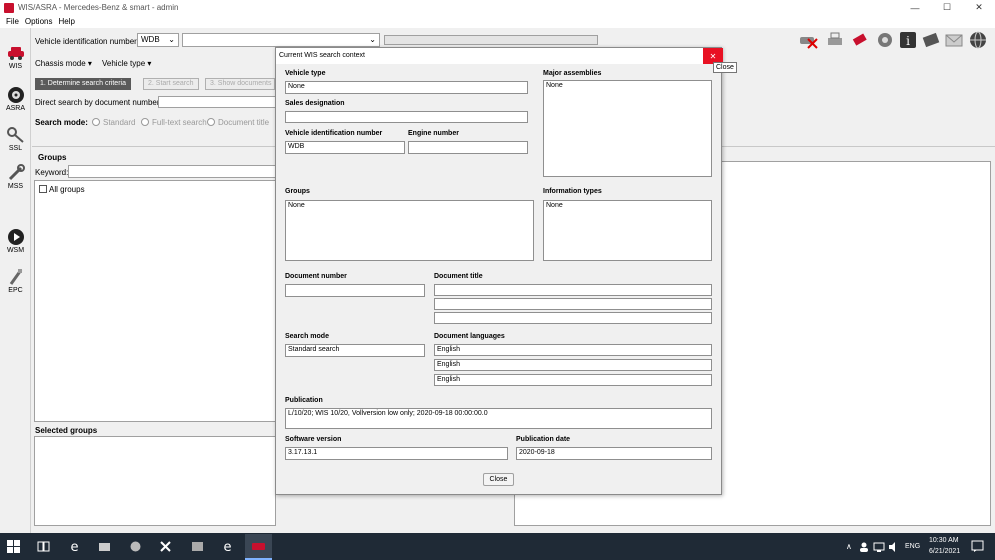 This screenshot has width=995, height=560. Describe the element at coordinates (305, 73) in the screenshot. I see `vehicle-type-label: Vehicle type` at that location.